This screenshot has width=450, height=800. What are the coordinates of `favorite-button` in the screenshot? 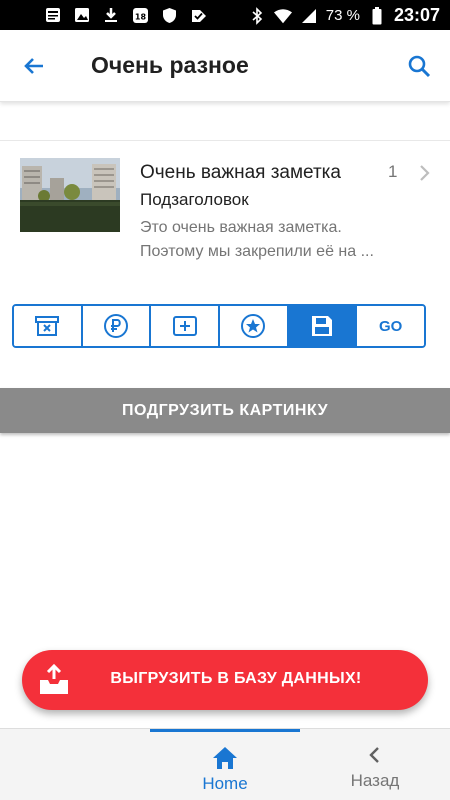 It's located at (254, 326).